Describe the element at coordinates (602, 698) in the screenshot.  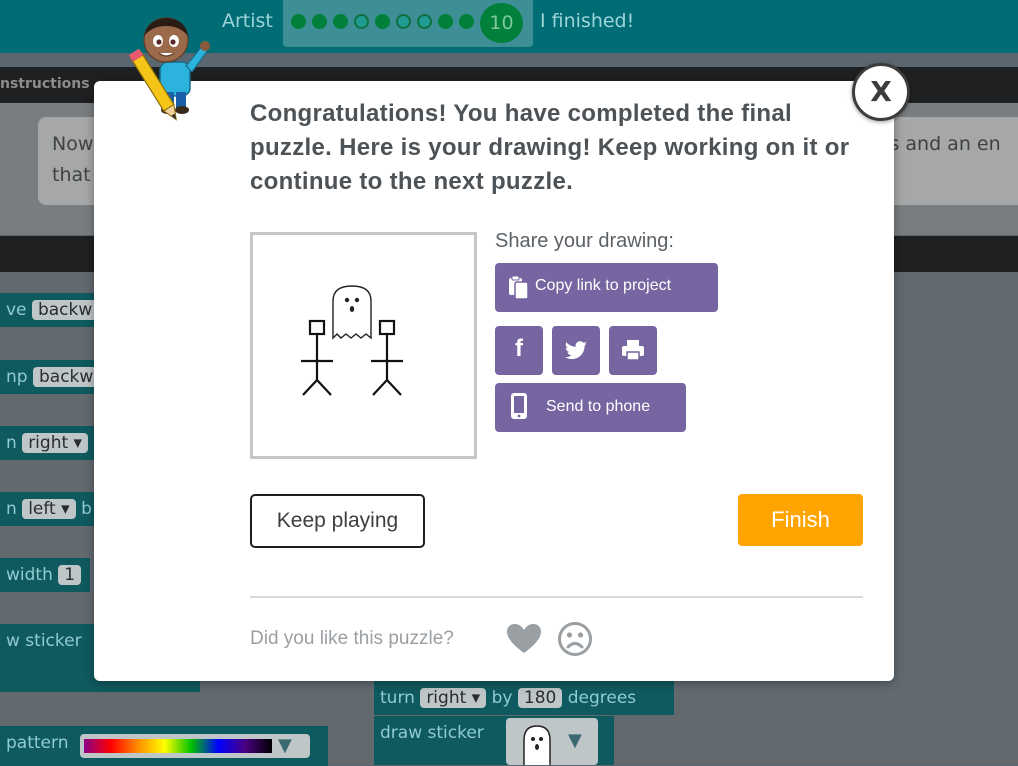
I see `block-label: degrees` at that location.